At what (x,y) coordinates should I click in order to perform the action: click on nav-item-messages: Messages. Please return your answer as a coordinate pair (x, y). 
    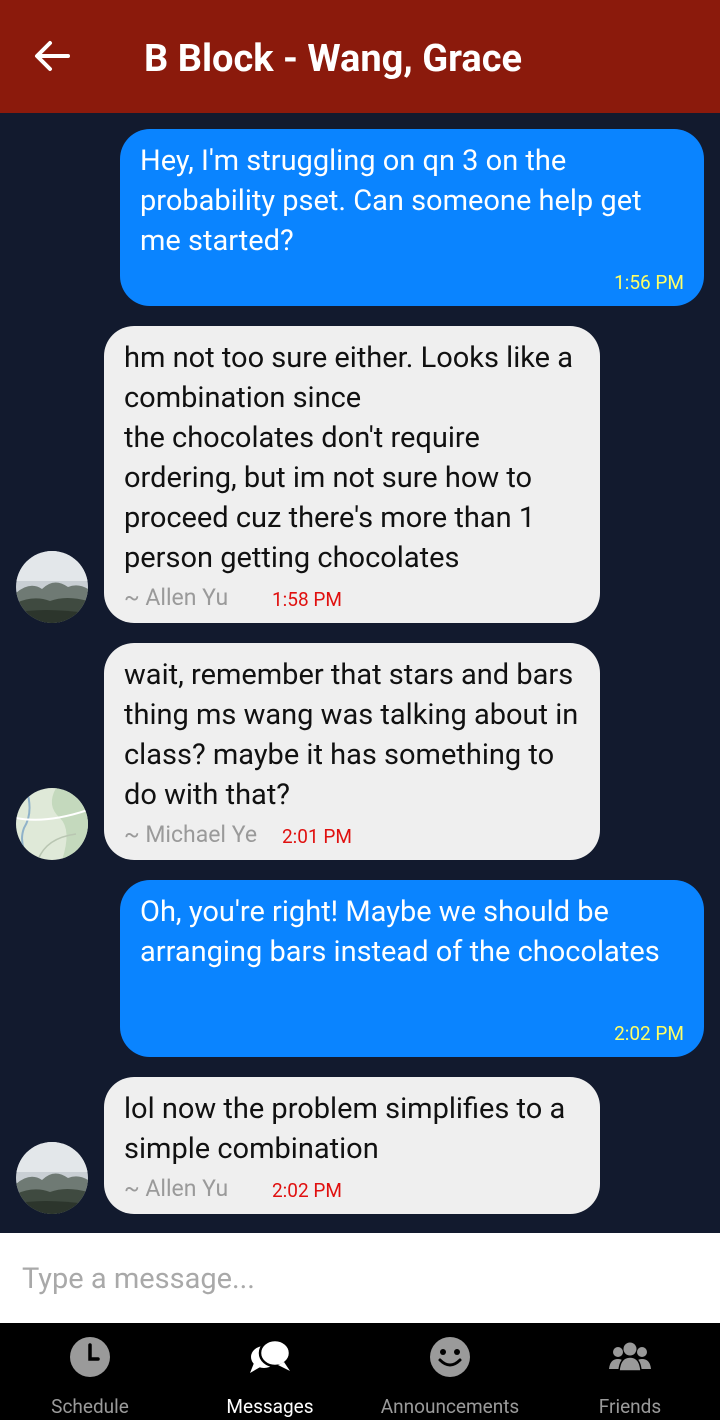
    Looking at the image, I should click on (270, 1371).